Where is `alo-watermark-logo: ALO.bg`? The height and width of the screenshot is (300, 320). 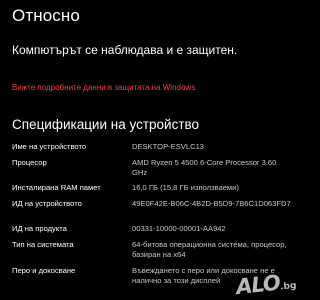 alo-watermark-logo: ALO.bg is located at coordinates (266, 284).